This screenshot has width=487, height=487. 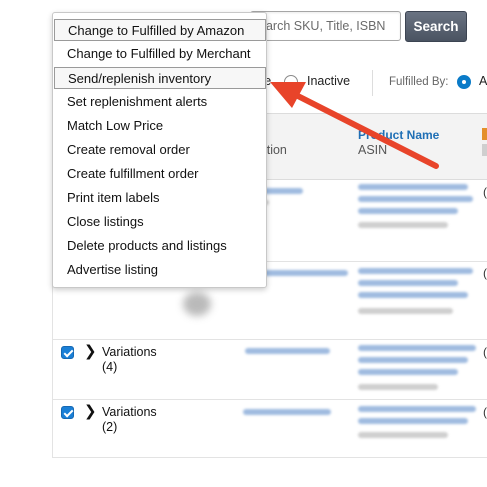 I want to click on product-name-header: Product Name, so click(x=398, y=135).